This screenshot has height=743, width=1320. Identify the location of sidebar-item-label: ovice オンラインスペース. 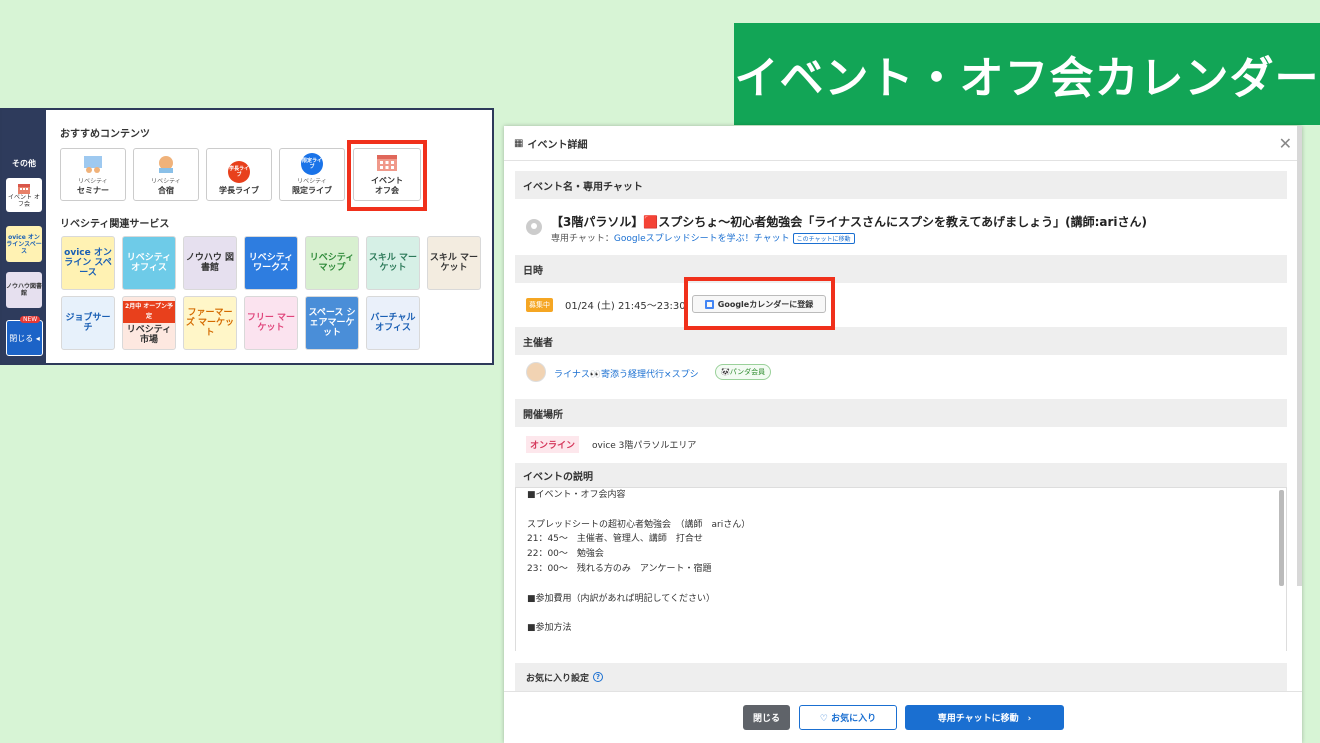
(24, 244).